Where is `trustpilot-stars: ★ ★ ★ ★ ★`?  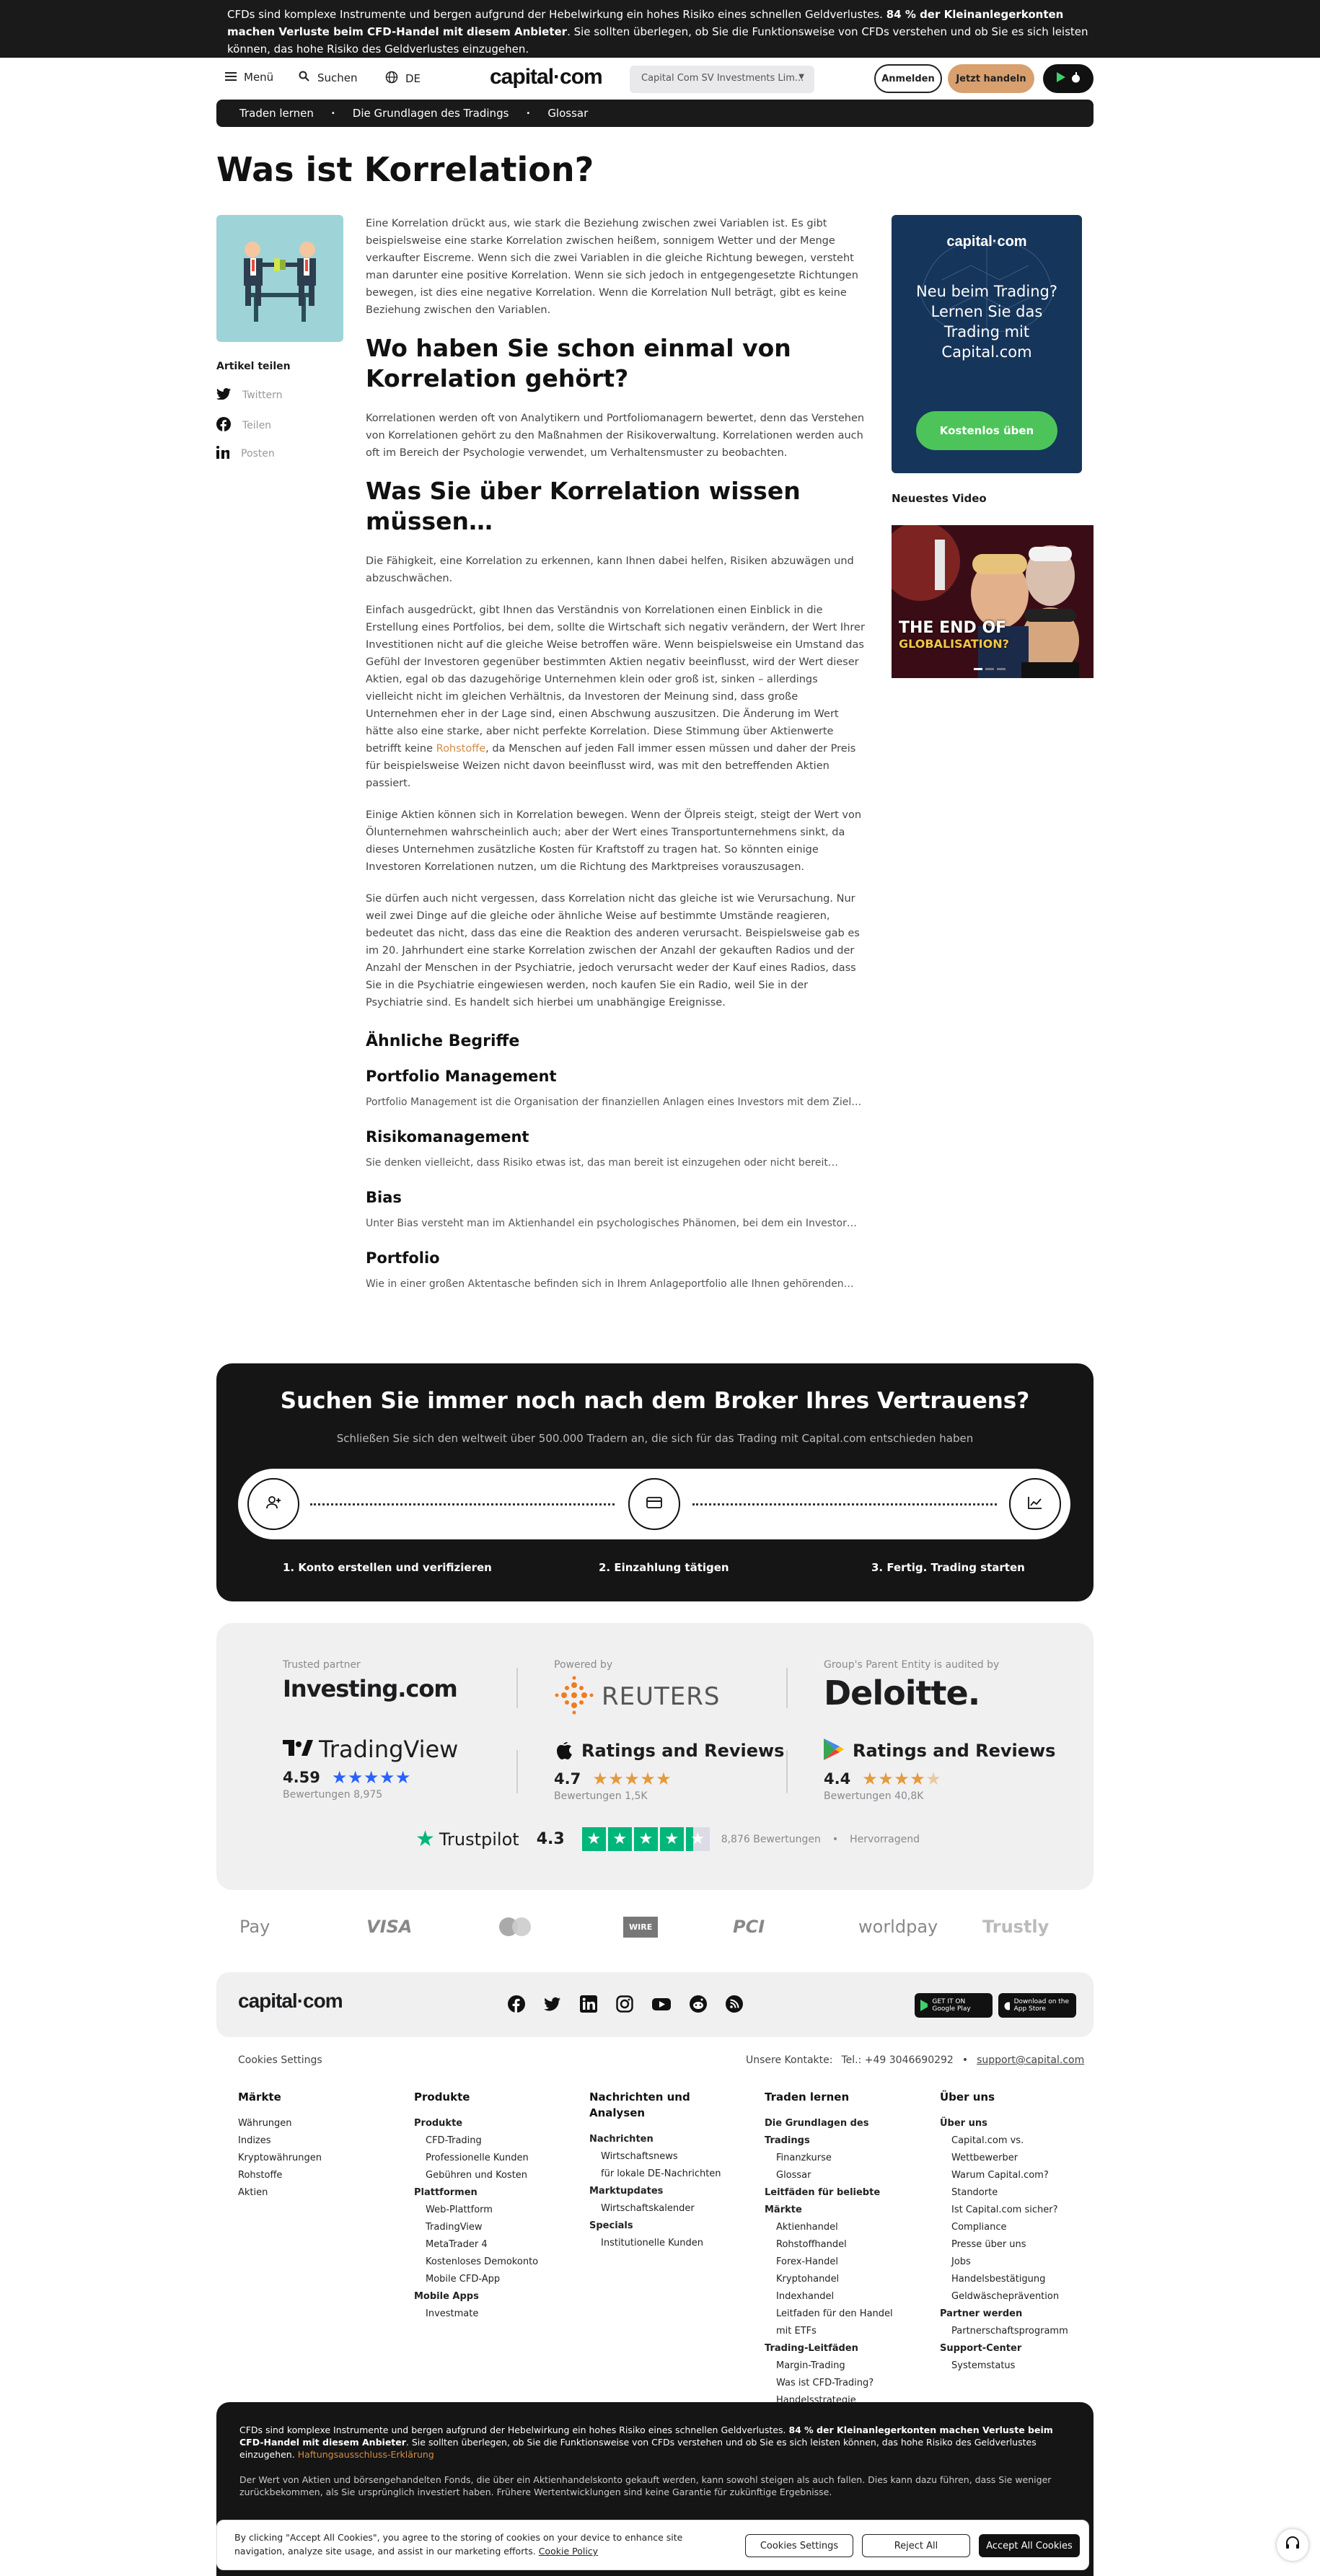 trustpilot-stars: ★ ★ ★ ★ ★ is located at coordinates (646, 1839).